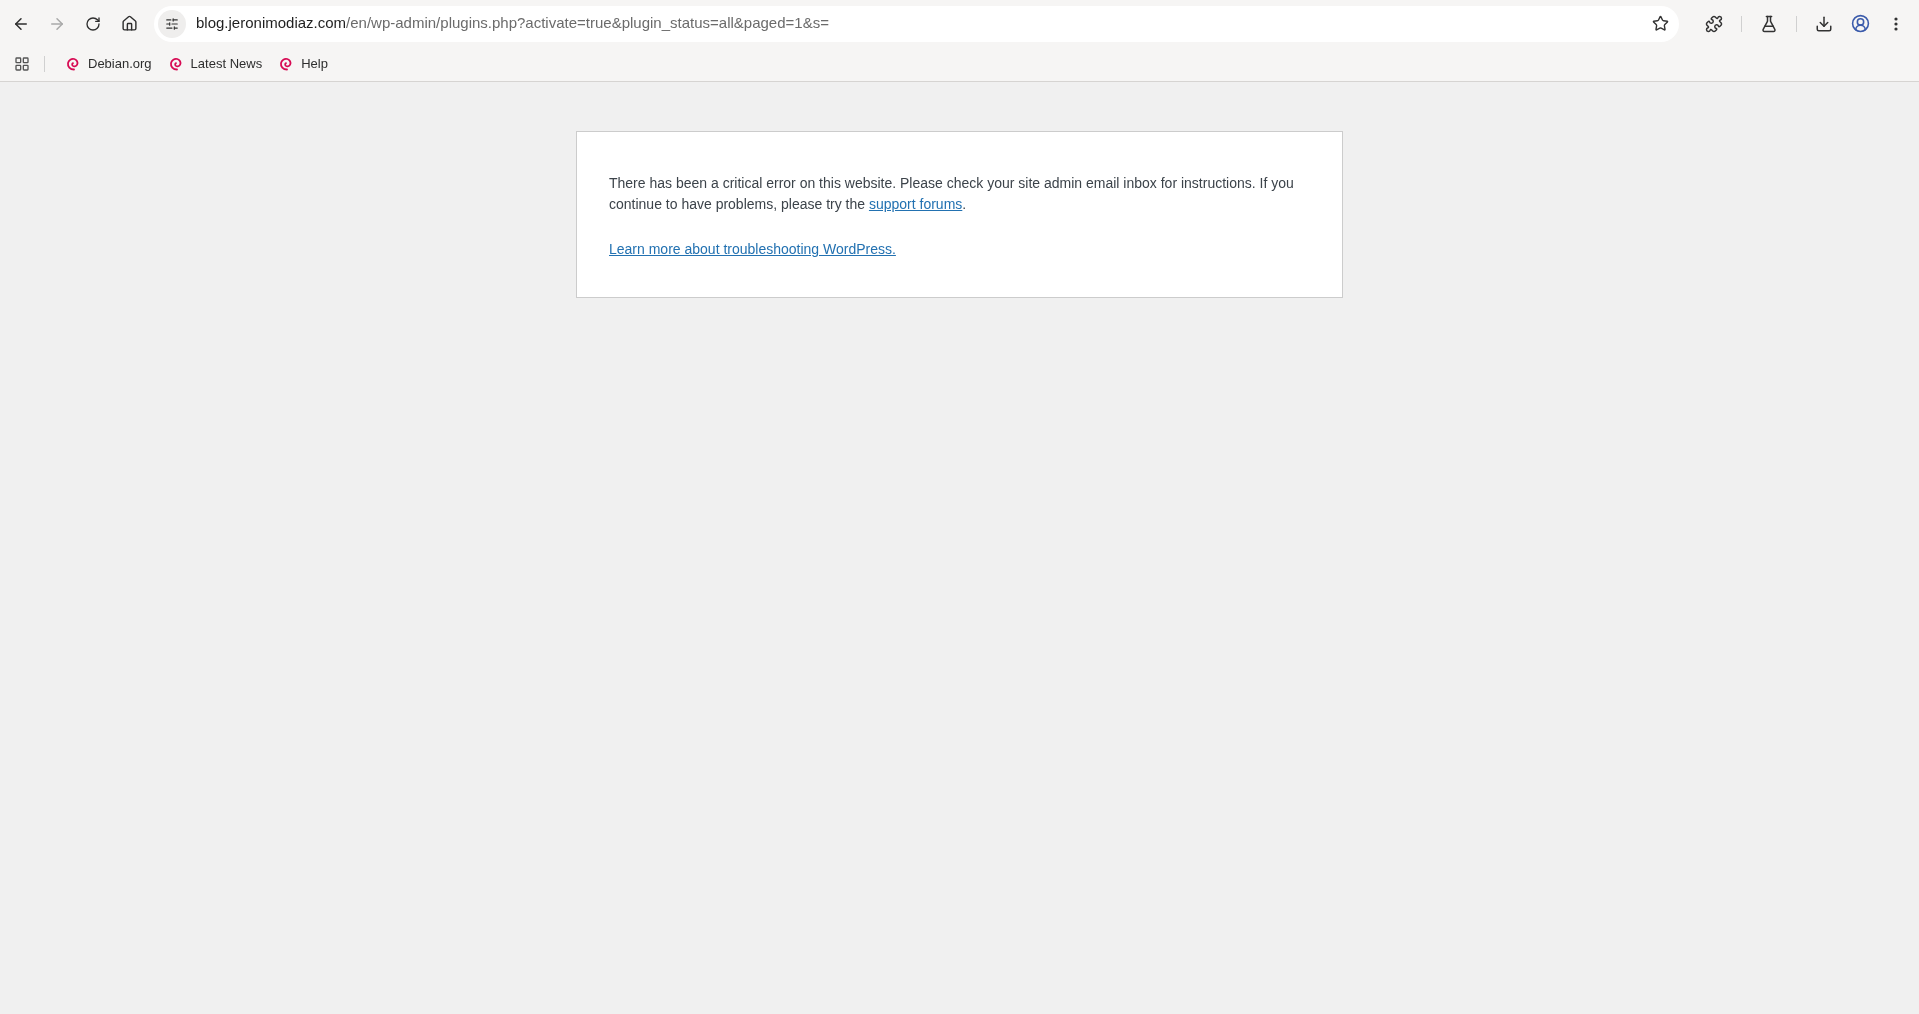  Describe the element at coordinates (916, 23) in the screenshot. I see `address-bar: blog.jeronimodiaz.com/en/wp-admin/plugins.php?activate=true&plugin_status=all&paged=1&s=` at that location.